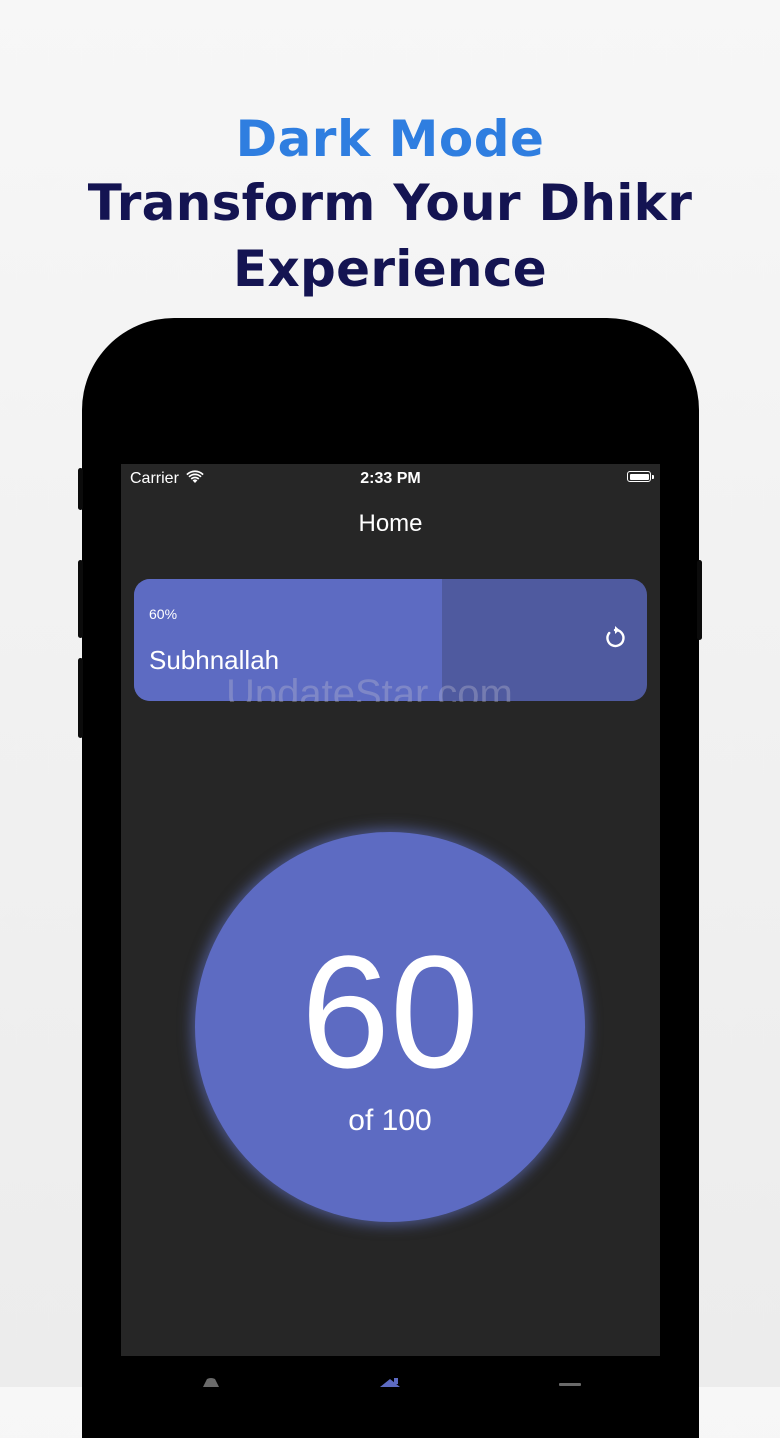  Describe the element at coordinates (163, 614) in the screenshot. I see `dhikr-progress-percent: 60%` at that location.